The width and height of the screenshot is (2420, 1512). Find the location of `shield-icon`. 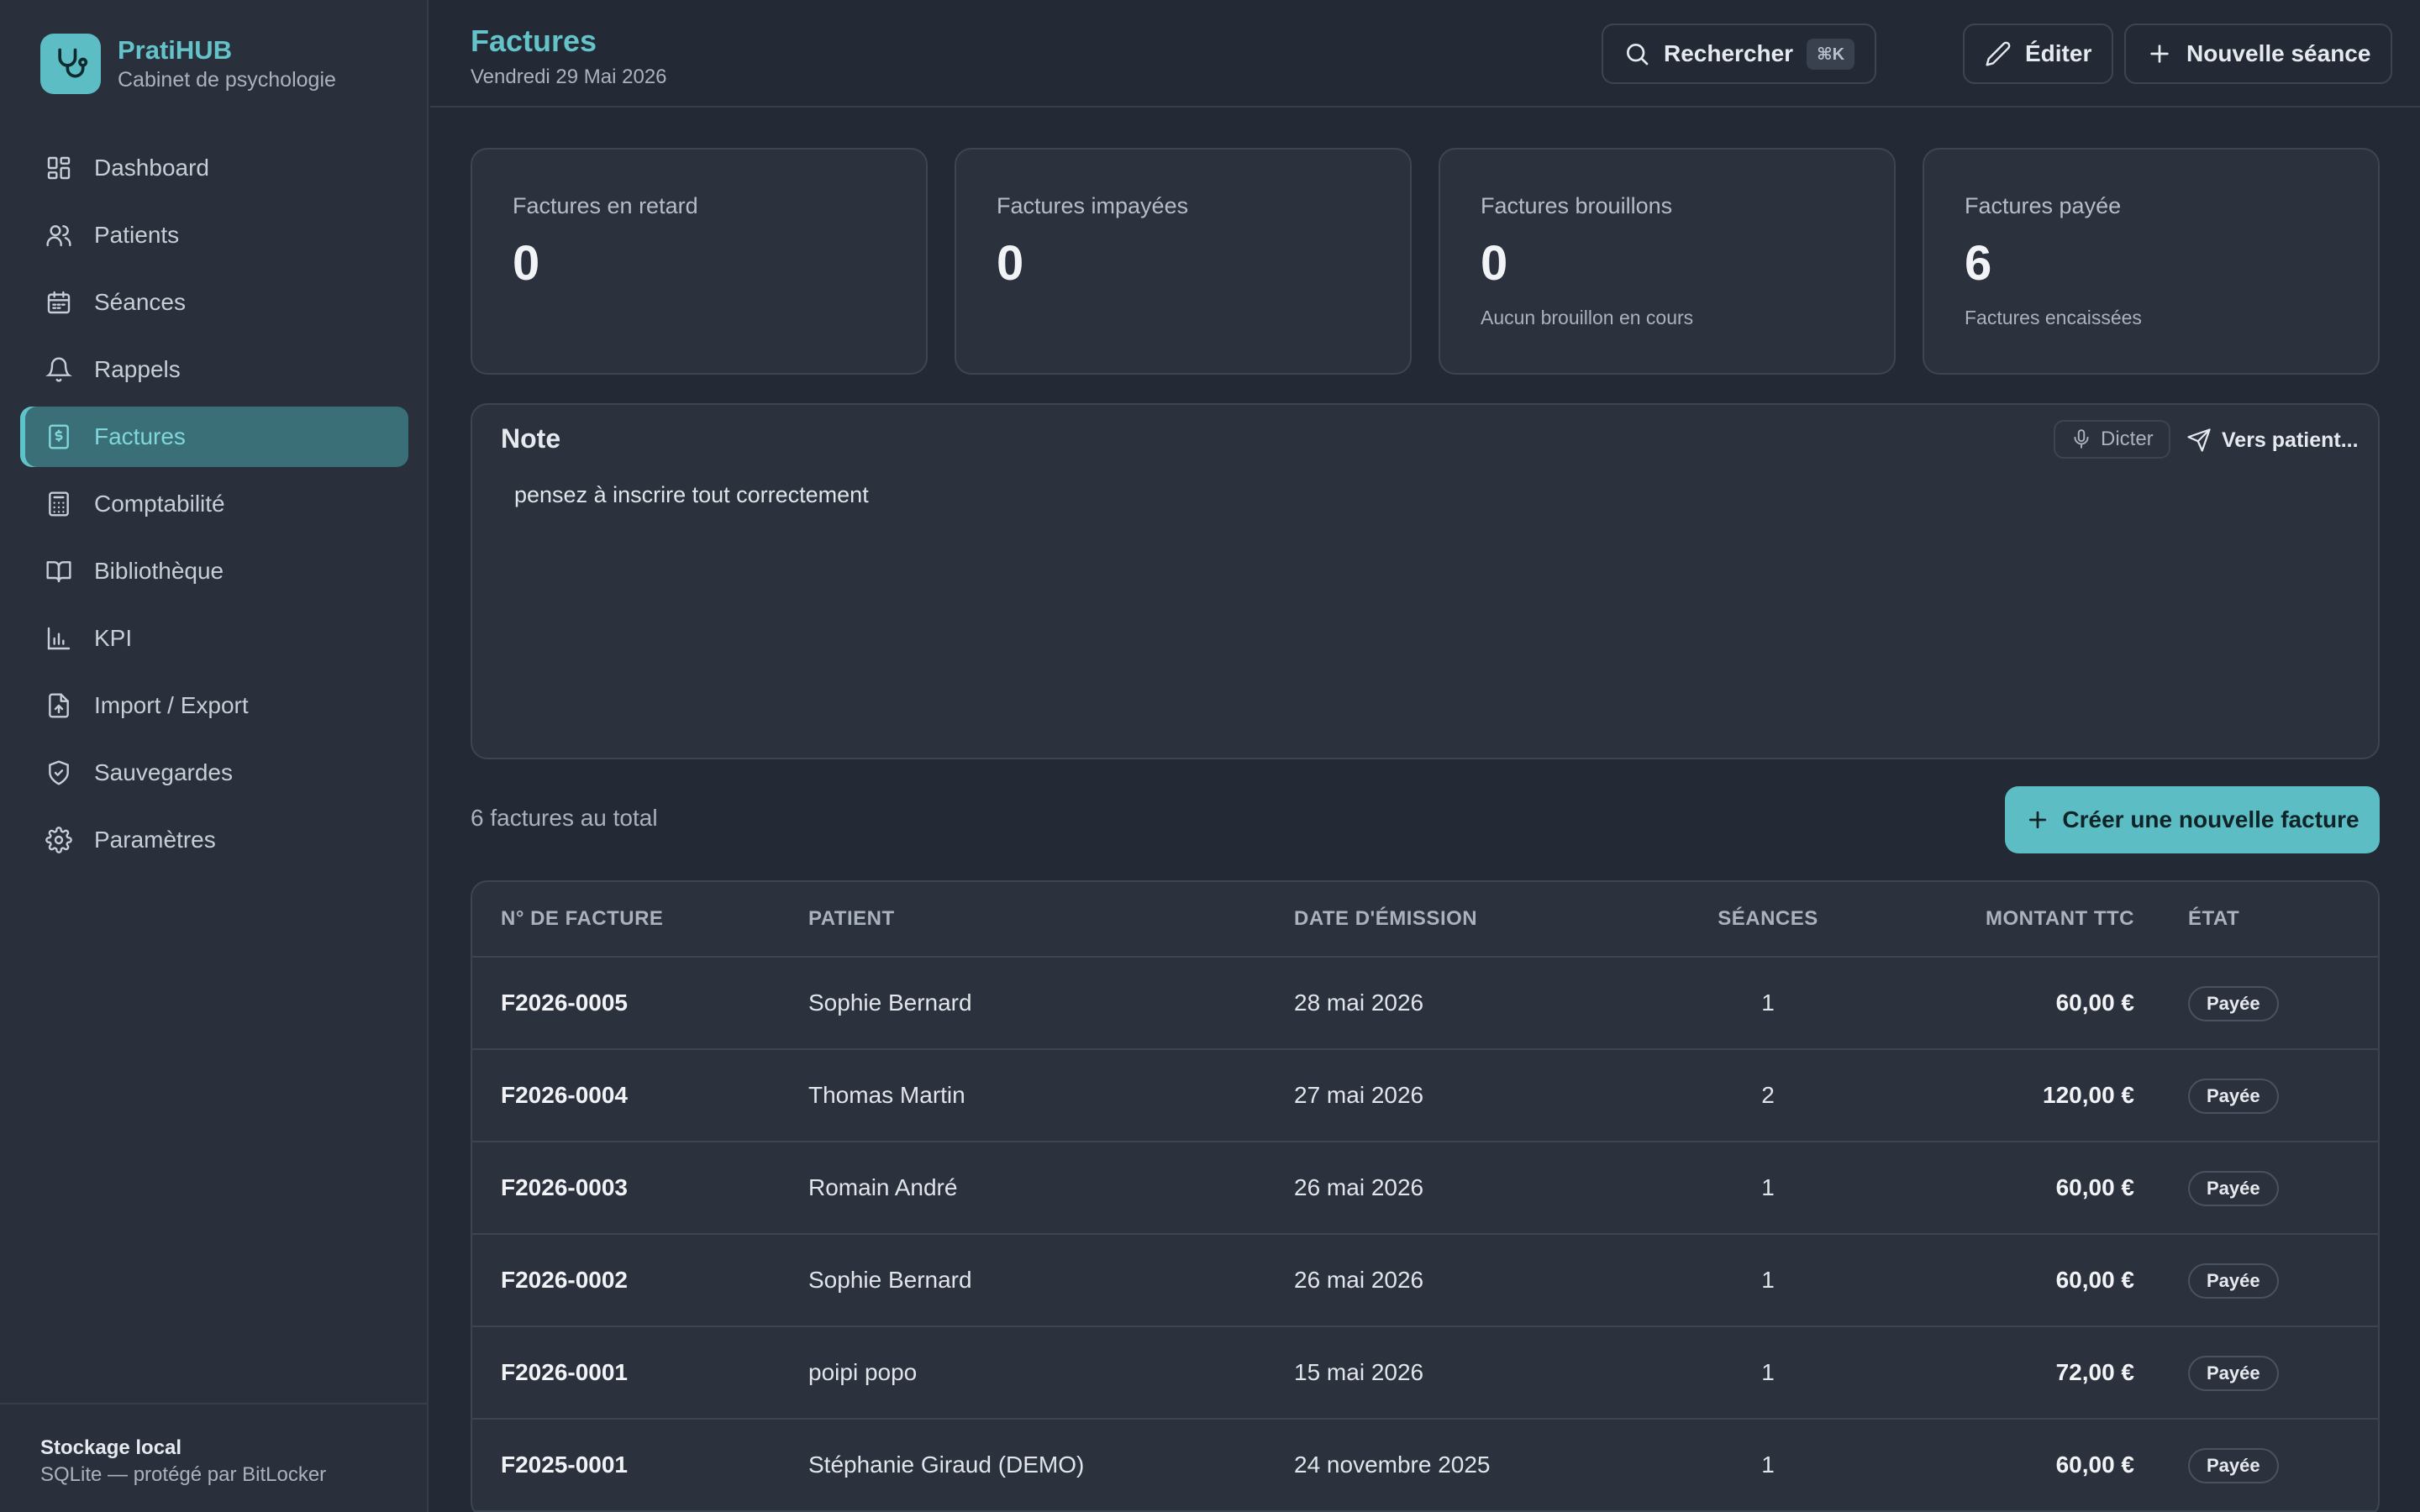

shield-icon is located at coordinates (58, 772).